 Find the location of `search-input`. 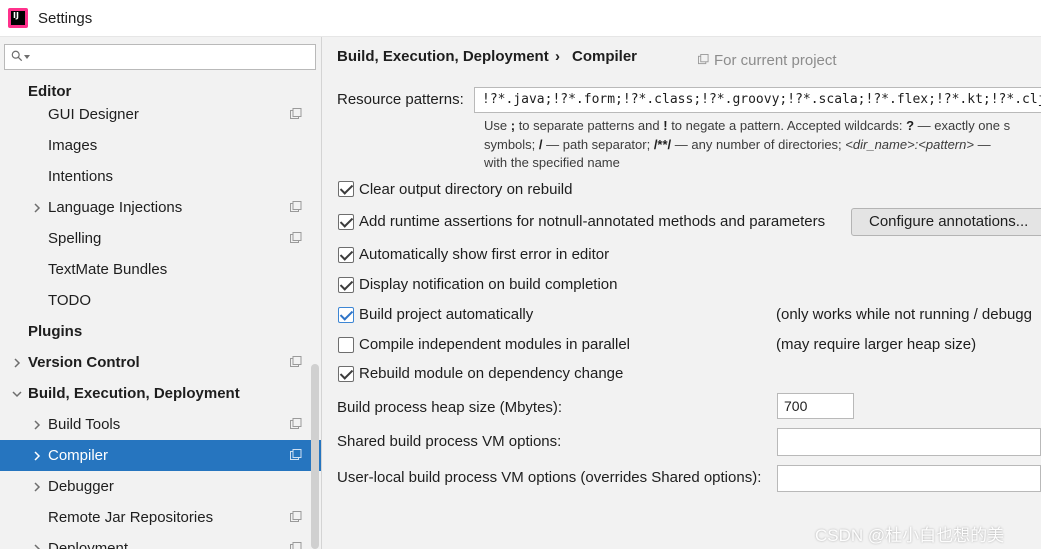

search-input is located at coordinates (170, 57).